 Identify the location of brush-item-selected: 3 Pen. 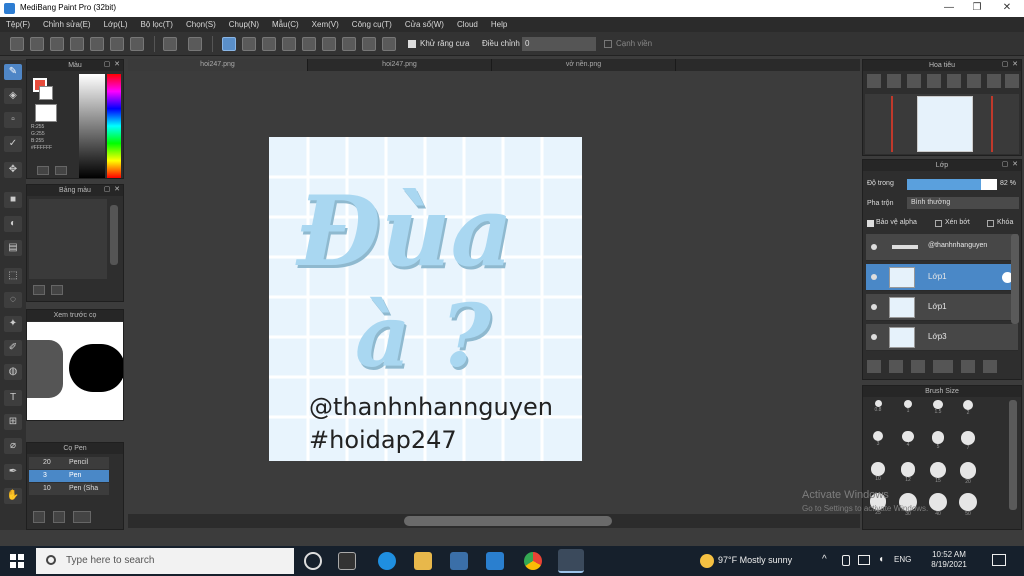
(69, 476).